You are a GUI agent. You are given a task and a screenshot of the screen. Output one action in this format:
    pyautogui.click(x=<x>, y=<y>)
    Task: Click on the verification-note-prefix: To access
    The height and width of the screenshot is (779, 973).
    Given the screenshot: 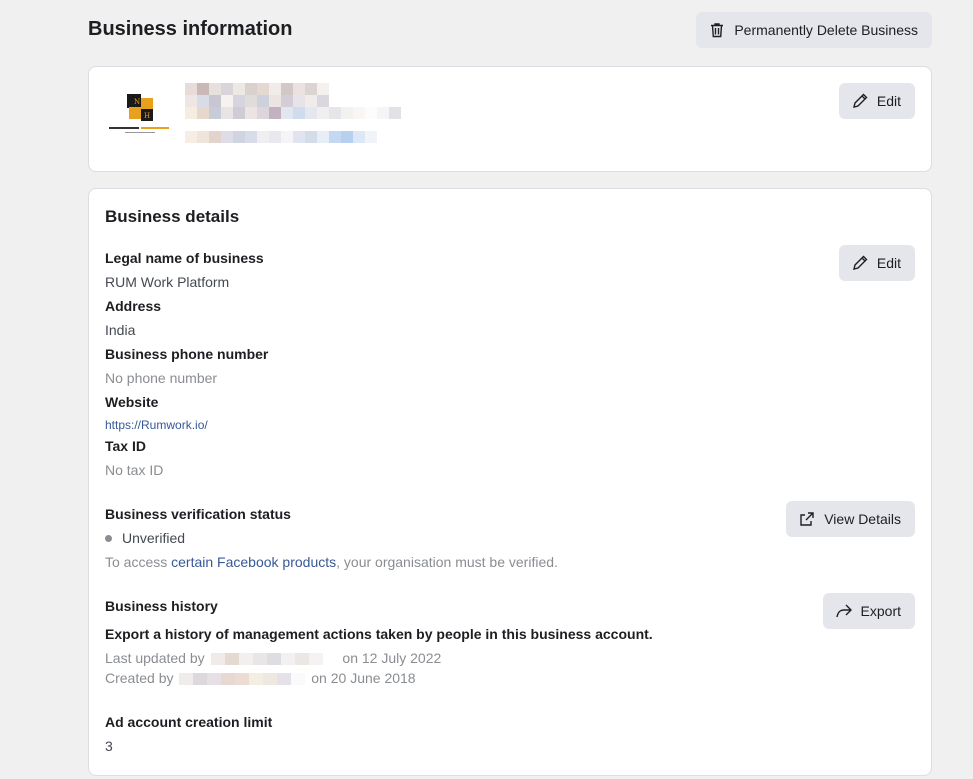 What is the action you would take?
    pyautogui.click(x=138, y=562)
    